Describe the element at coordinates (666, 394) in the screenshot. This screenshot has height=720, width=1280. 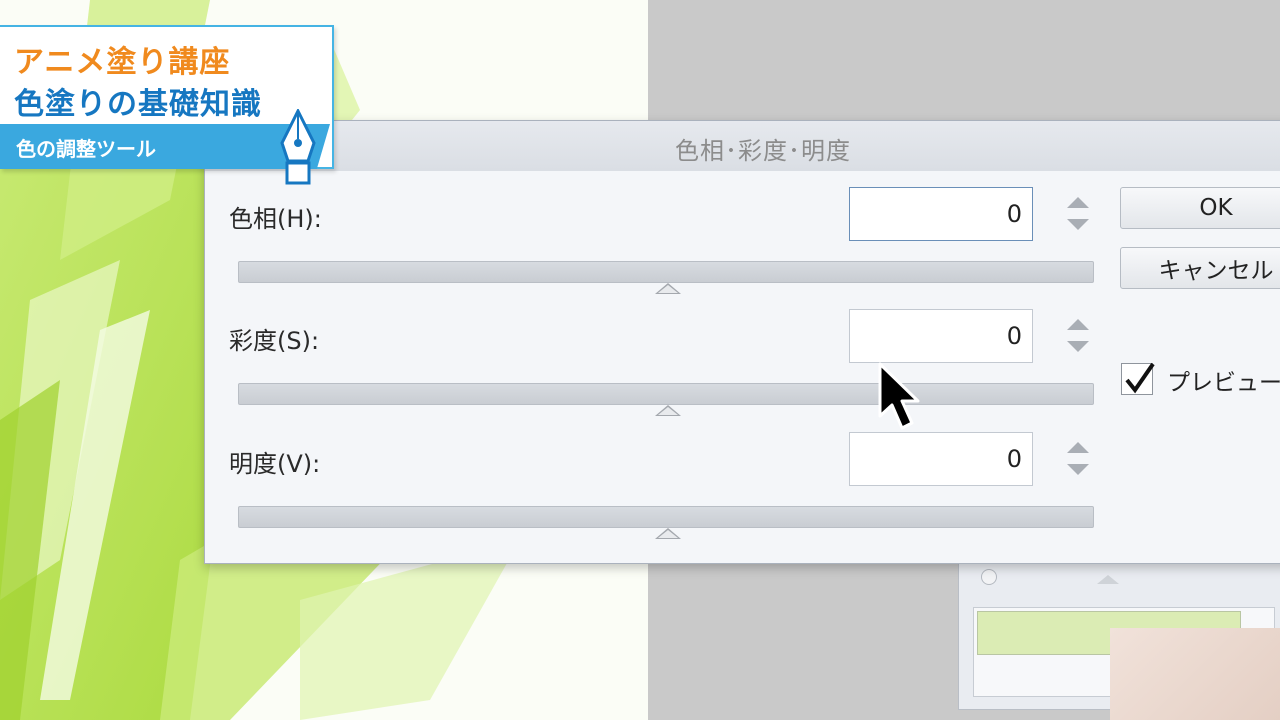
I see `saturation-slider-track` at that location.